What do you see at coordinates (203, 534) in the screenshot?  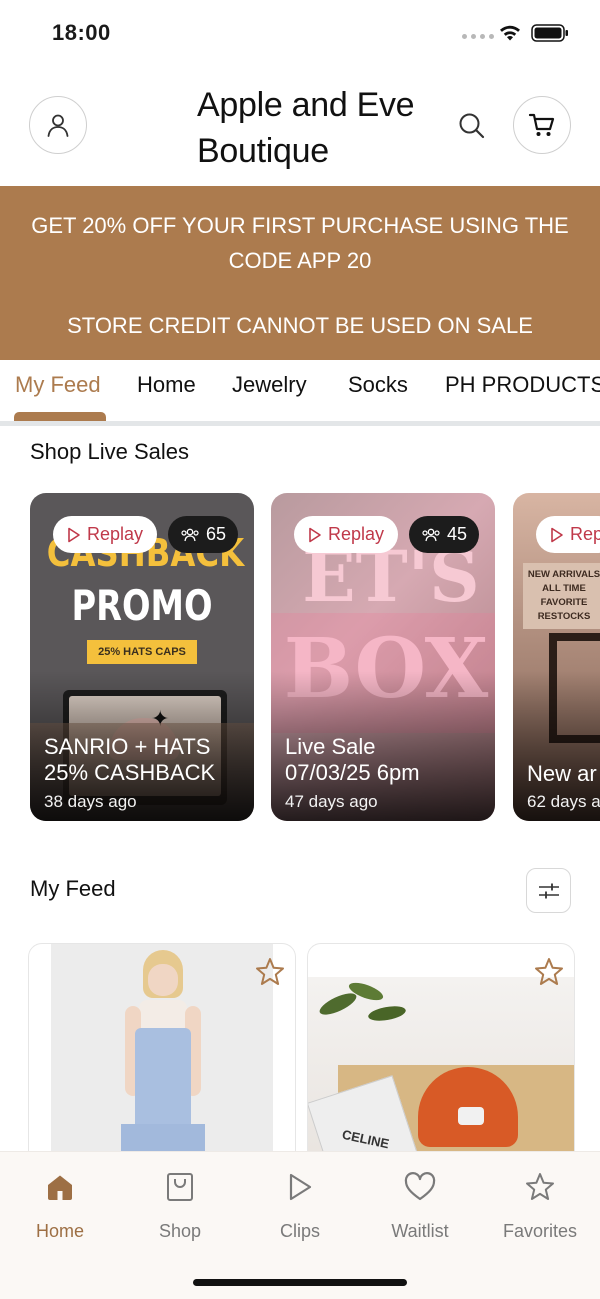 I see `viewer-count-badge: 65` at bounding box center [203, 534].